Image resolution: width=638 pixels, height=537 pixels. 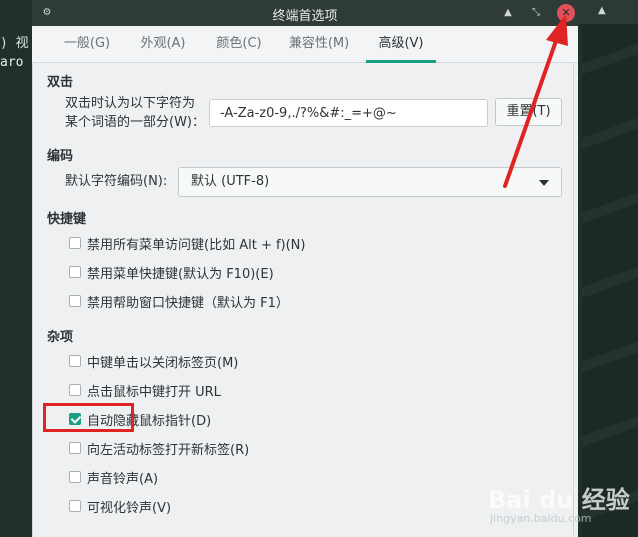 I want to click on arrow-head, so click(x=557, y=30).